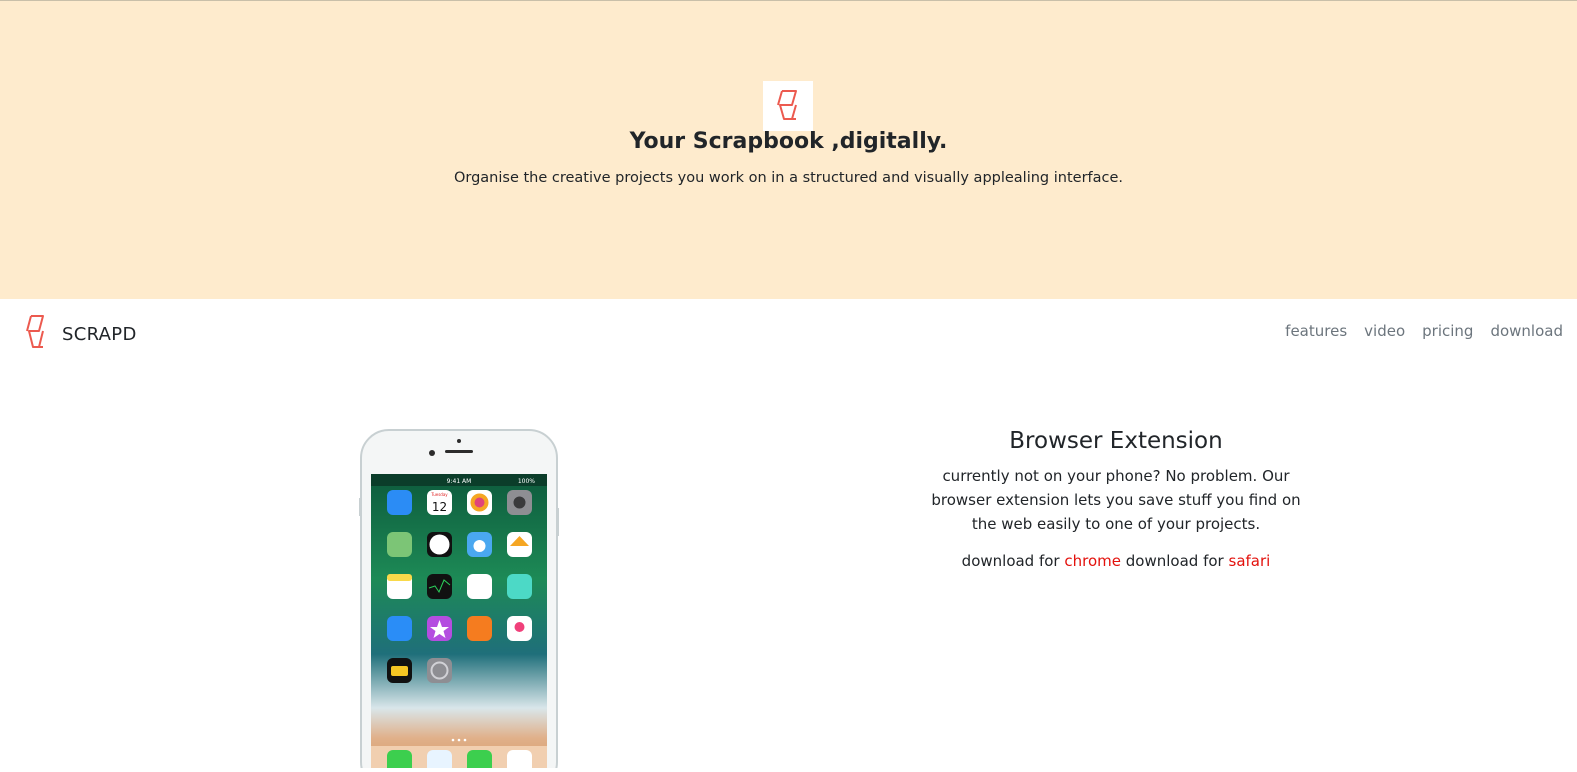 The height and width of the screenshot is (772, 1577). Describe the element at coordinates (1092, 561) in the screenshot. I see `chrome-download-link: chrome` at that location.